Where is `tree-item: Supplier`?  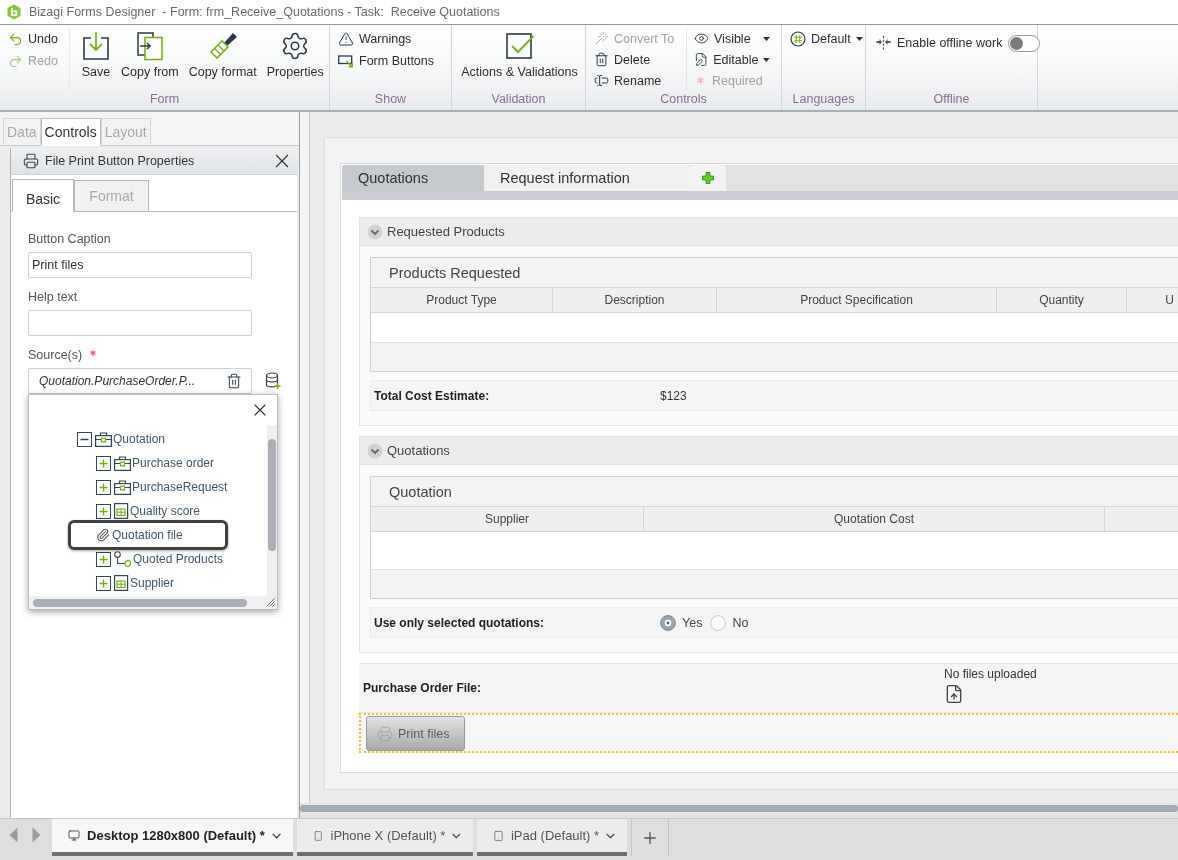
tree-item: Supplier is located at coordinates (181, 583).